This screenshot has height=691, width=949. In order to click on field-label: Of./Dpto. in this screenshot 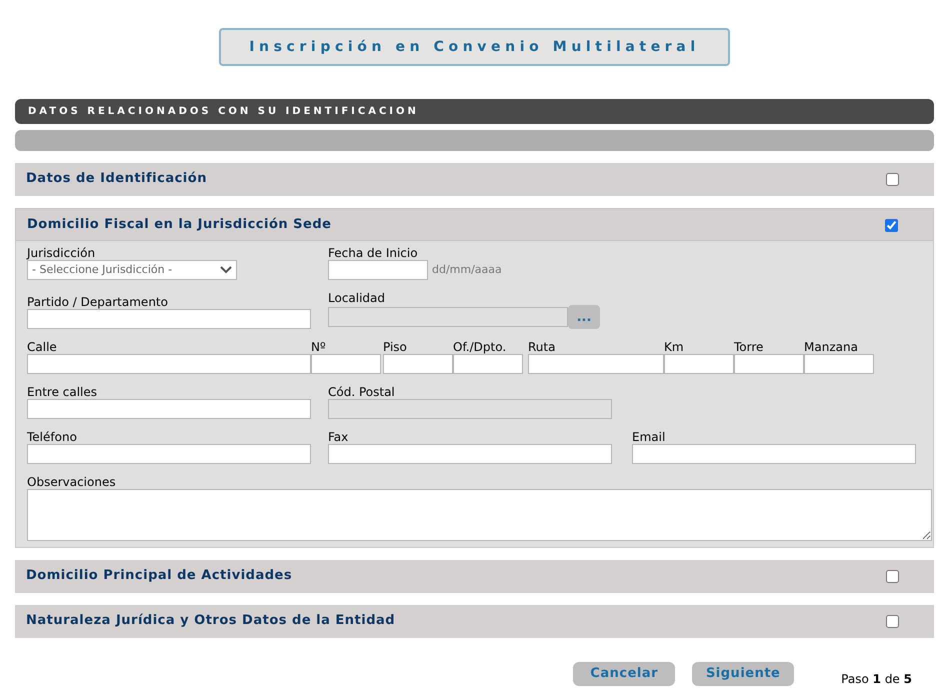, I will do `click(480, 347)`.